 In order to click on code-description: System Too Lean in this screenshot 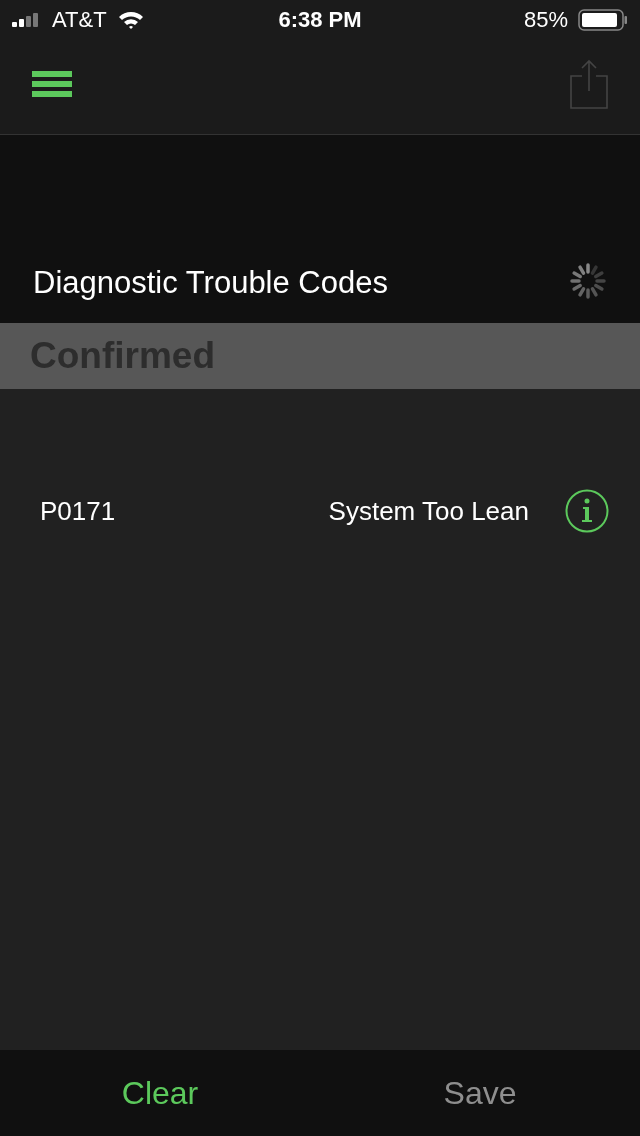, I will do `click(428, 511)`.